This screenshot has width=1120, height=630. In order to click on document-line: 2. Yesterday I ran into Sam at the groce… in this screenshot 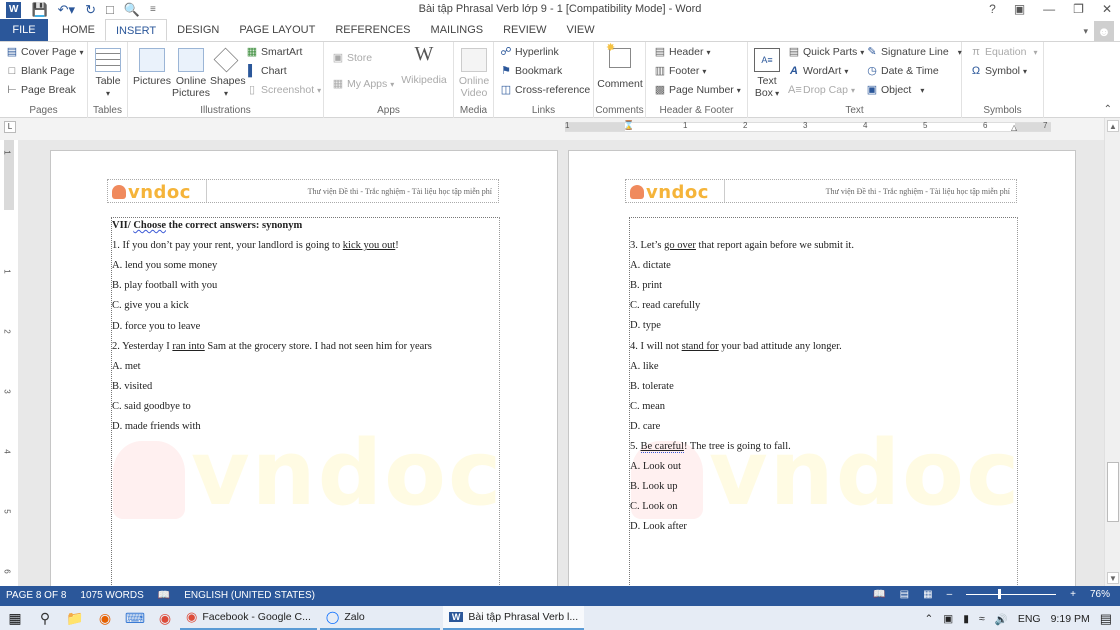, I will do `click(272, 346)`.